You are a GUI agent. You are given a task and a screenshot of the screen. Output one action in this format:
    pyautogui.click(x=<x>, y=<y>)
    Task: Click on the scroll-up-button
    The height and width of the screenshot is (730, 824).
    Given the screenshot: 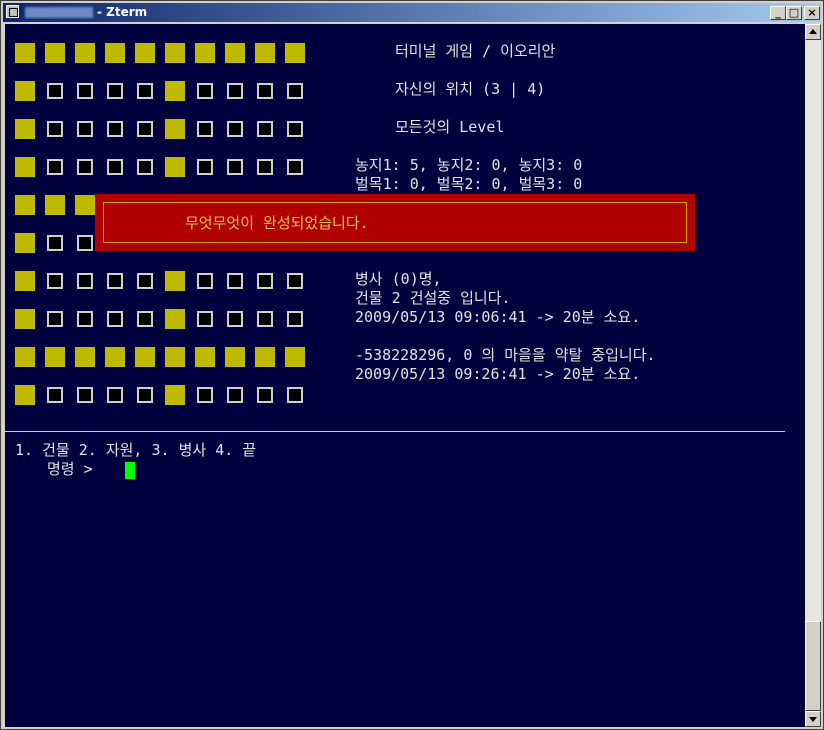 What is the action you would take?
    pyautogui.click(x=813, y=32)
    